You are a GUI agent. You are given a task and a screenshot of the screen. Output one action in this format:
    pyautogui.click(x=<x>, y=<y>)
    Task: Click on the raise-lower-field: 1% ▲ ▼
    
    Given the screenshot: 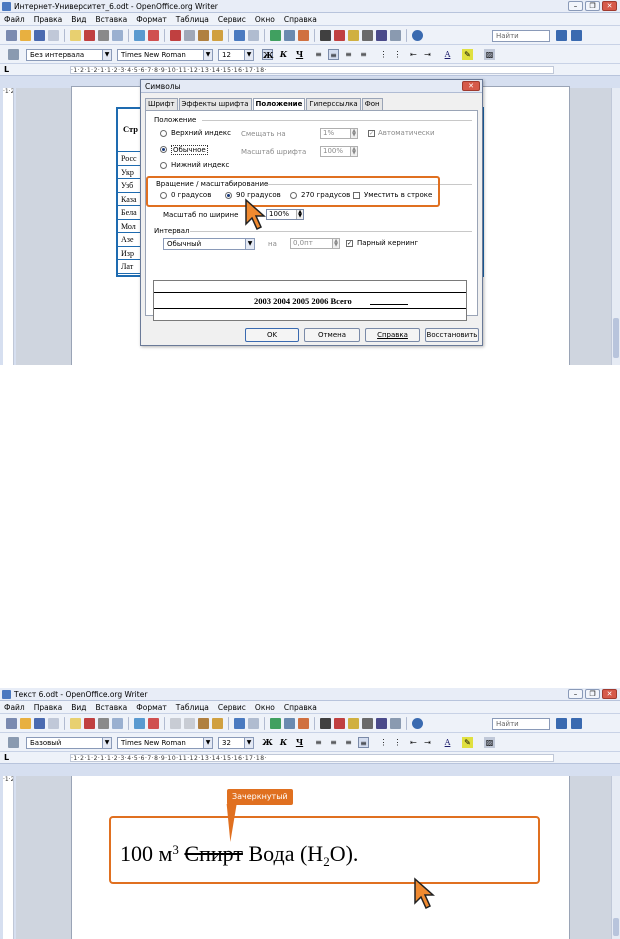 What is the action you would take?
    pyautogui.click(x=339, y=133)
    